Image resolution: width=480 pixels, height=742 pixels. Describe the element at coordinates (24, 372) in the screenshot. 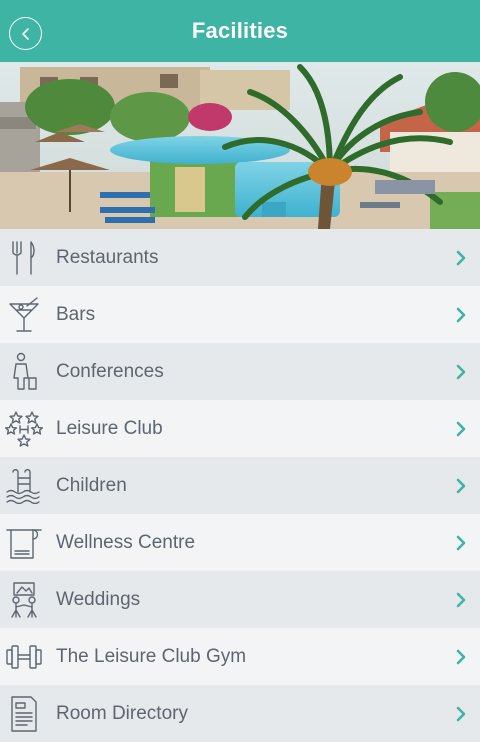

I see `speaker-podium-icon` at that location.